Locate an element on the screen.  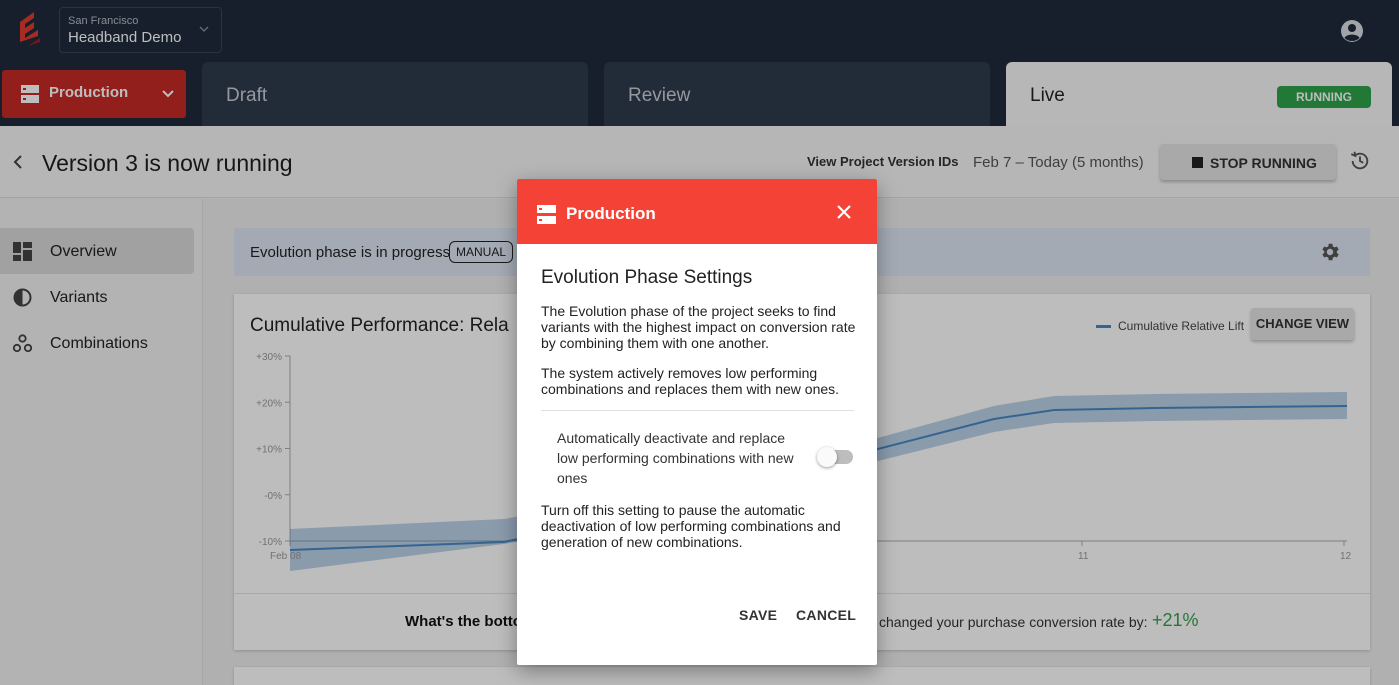
server-icon is located at coordinates (546, 214).